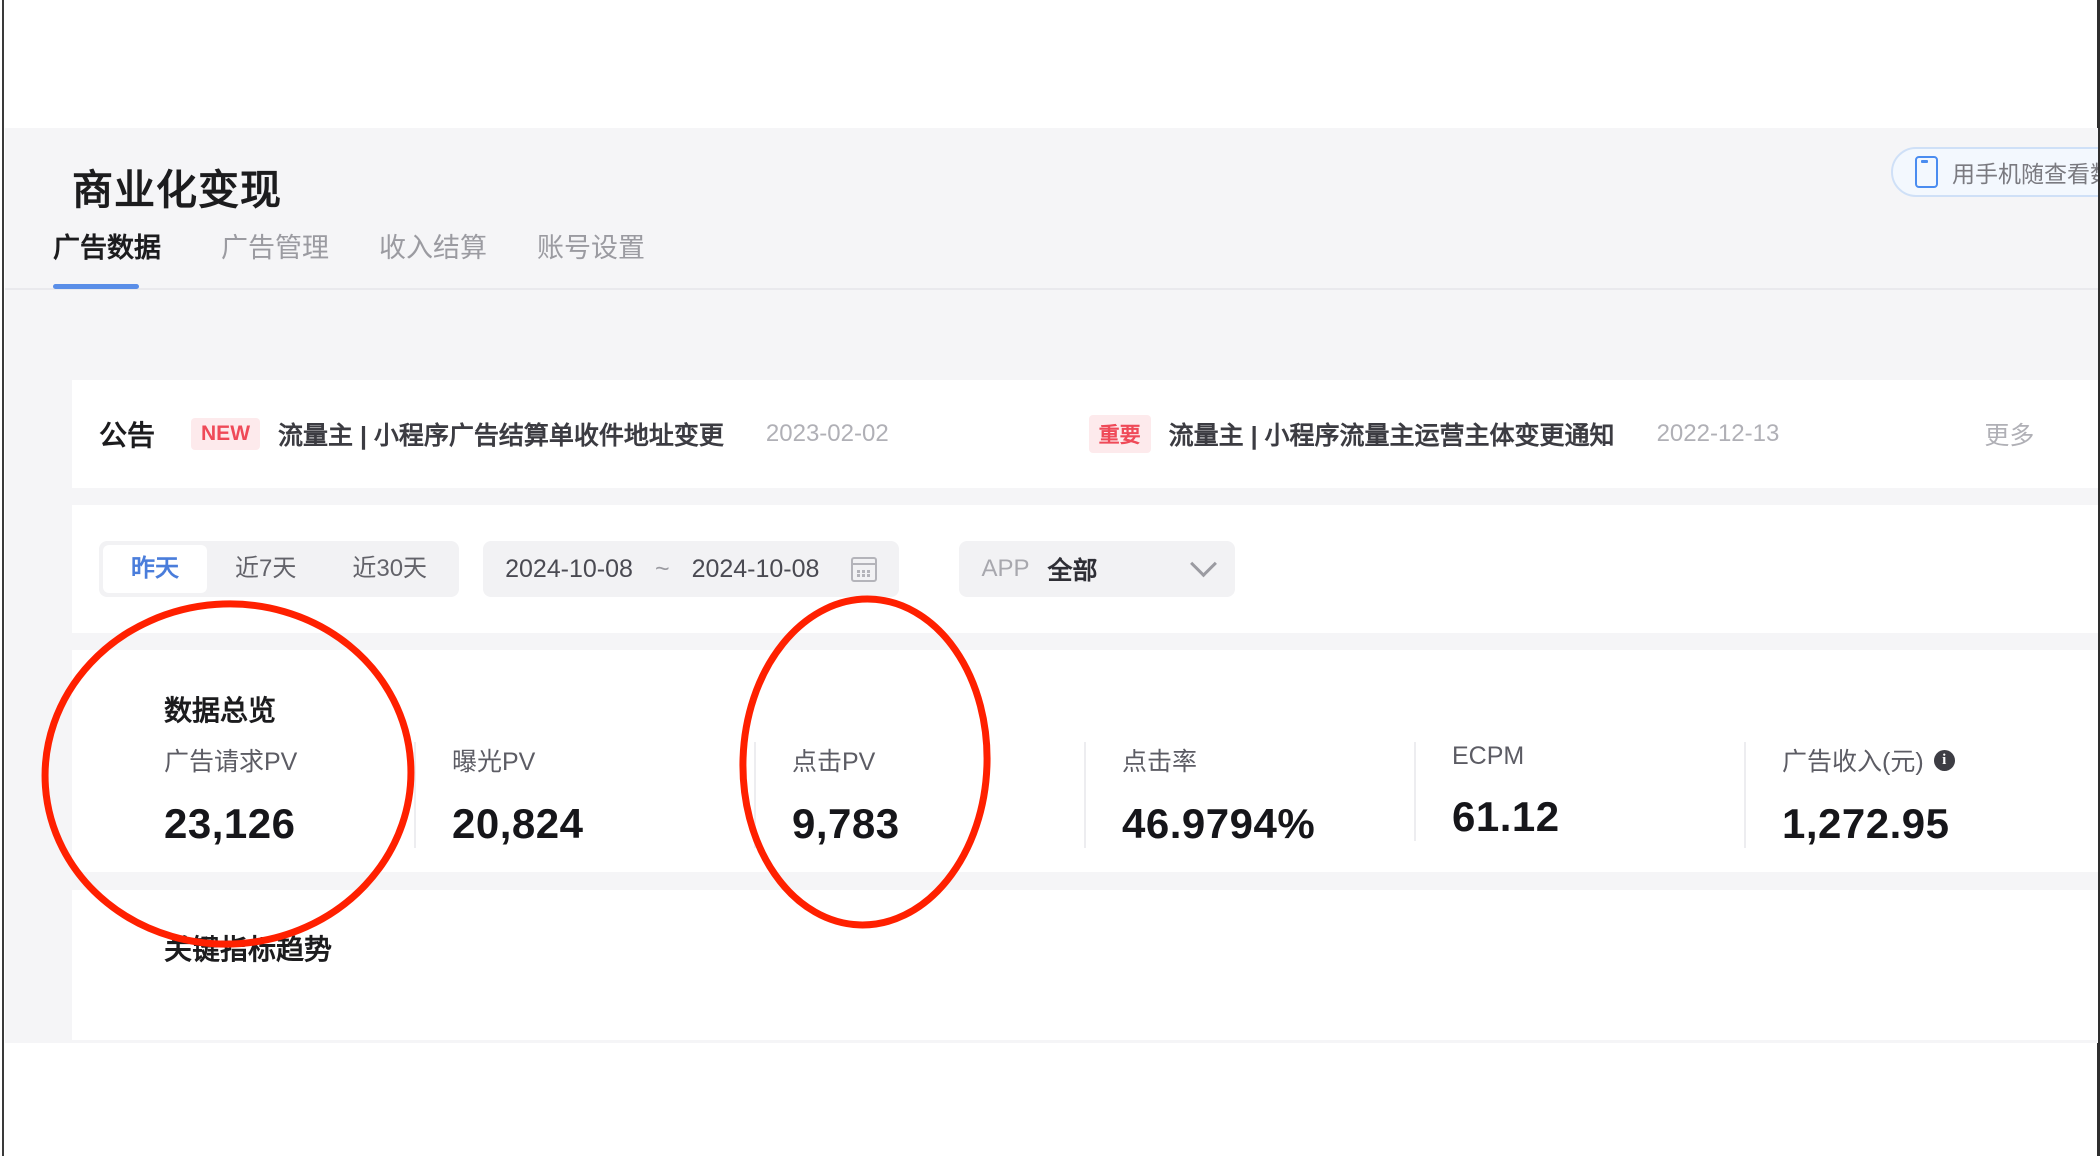 This screenshot has width=2100, height=1156. What do you see at coordinates (248, 949) in the screenshot?
I see `key-metric-trend-title: 关键指标趋势` at bounding box center [248, 949].